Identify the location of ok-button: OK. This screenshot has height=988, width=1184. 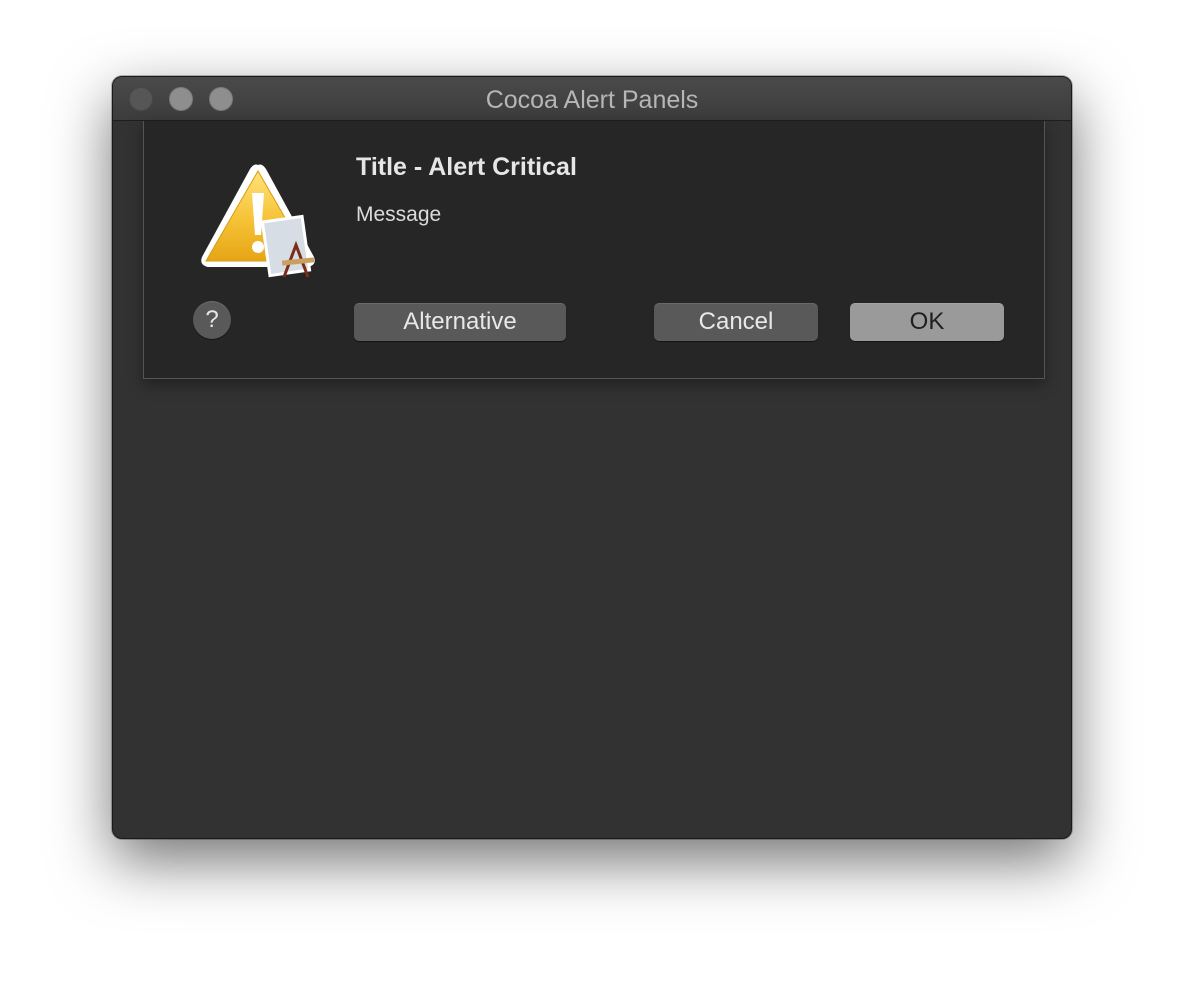
(927, 322).